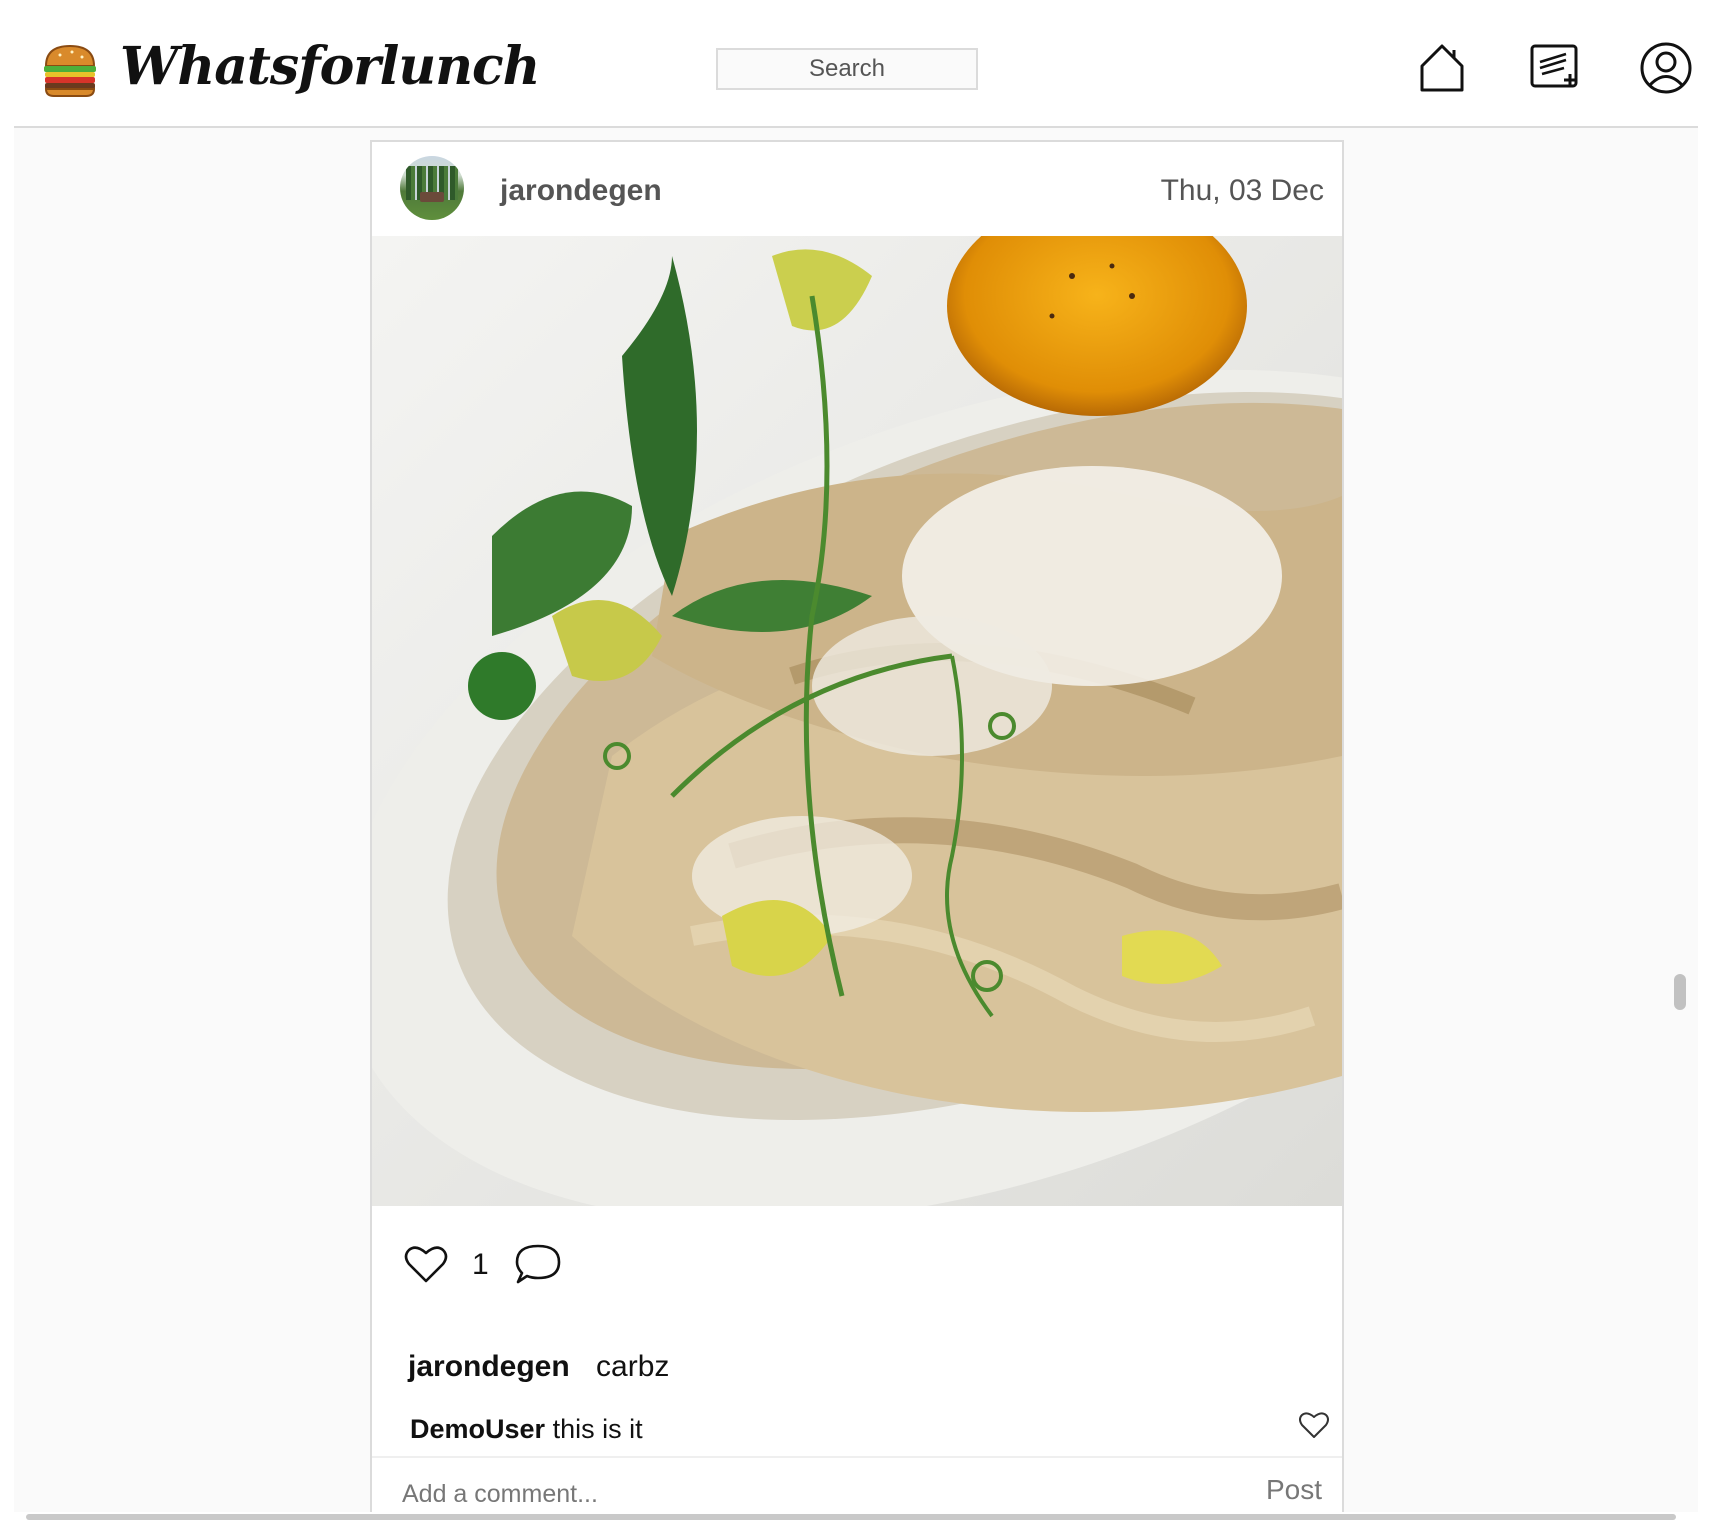  I want to click on vertical-scrollbar-thumb, so click(1680, 992).